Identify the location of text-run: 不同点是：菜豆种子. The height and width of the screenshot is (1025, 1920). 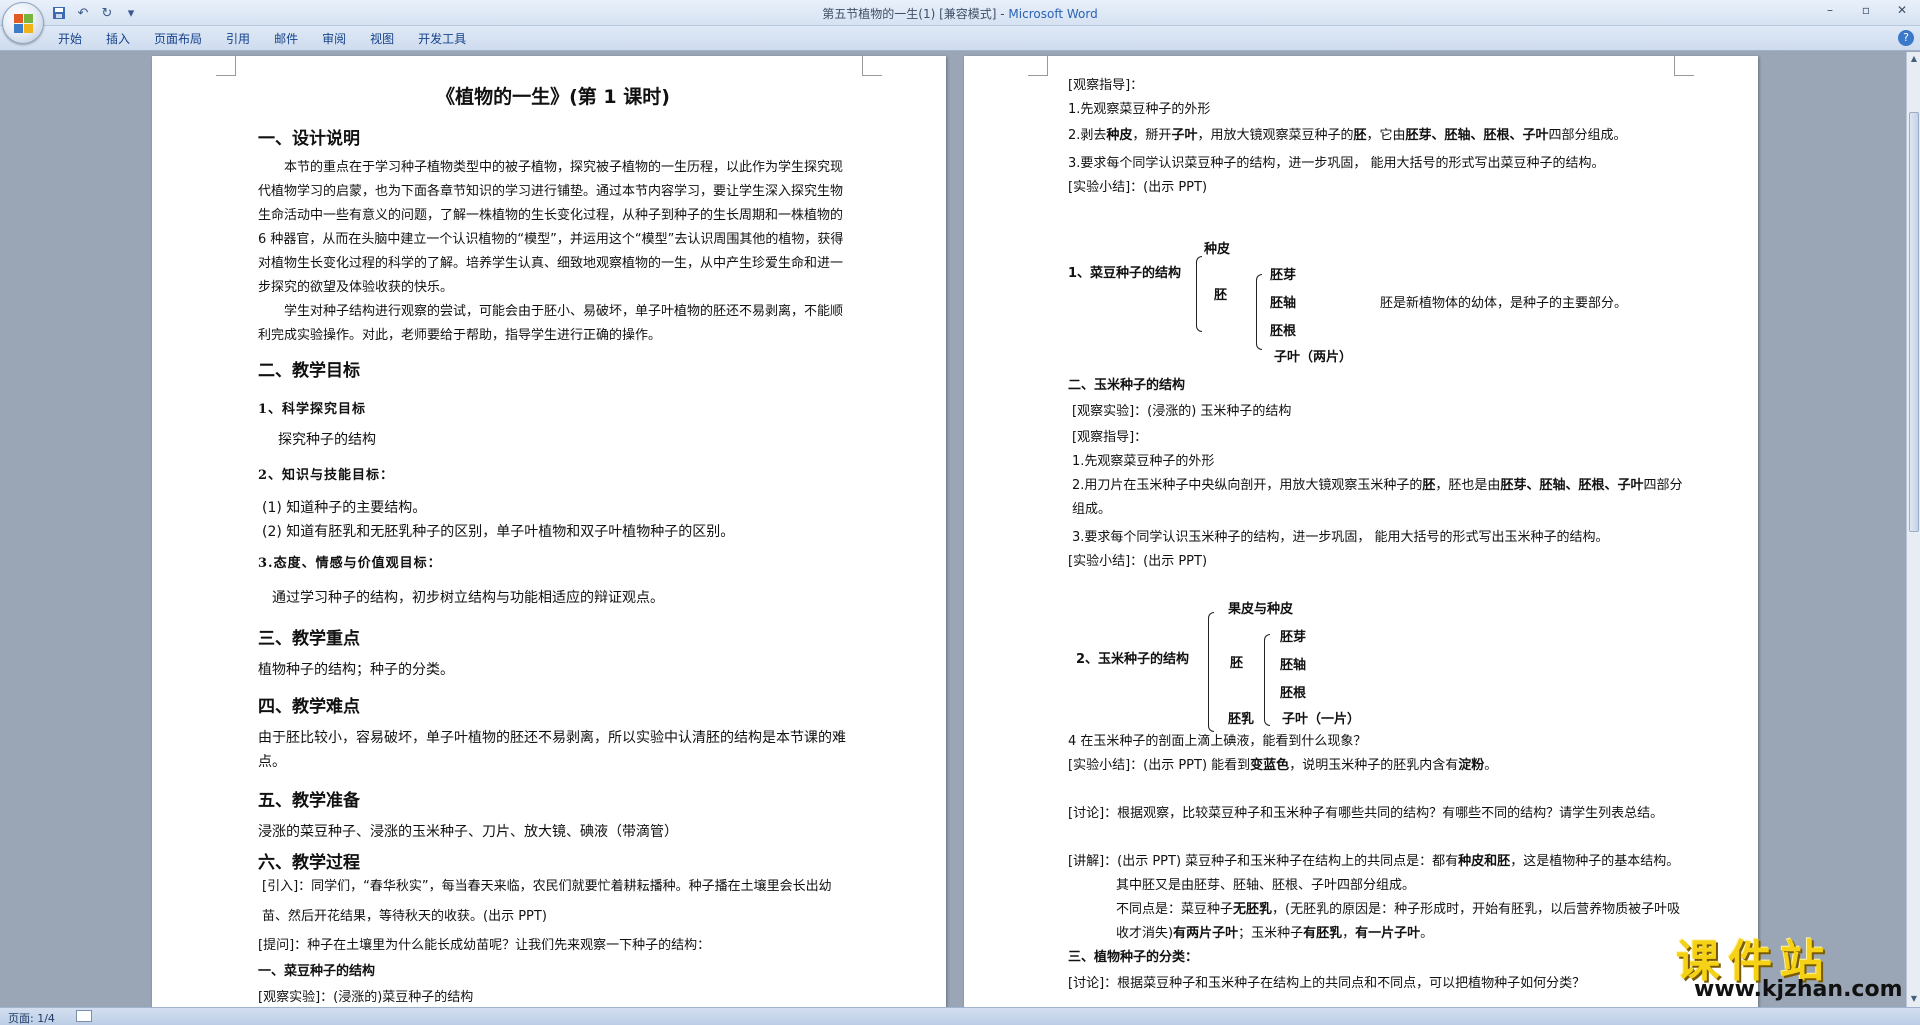
(1175, 909).